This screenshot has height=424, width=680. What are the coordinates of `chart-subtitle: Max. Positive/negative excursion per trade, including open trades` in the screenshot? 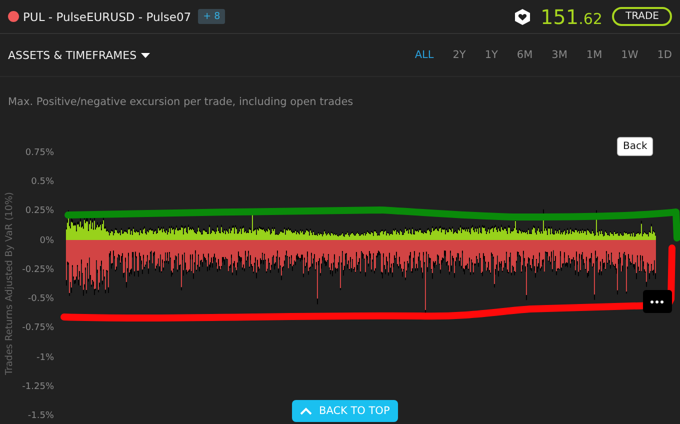 It's located at (180, 102).